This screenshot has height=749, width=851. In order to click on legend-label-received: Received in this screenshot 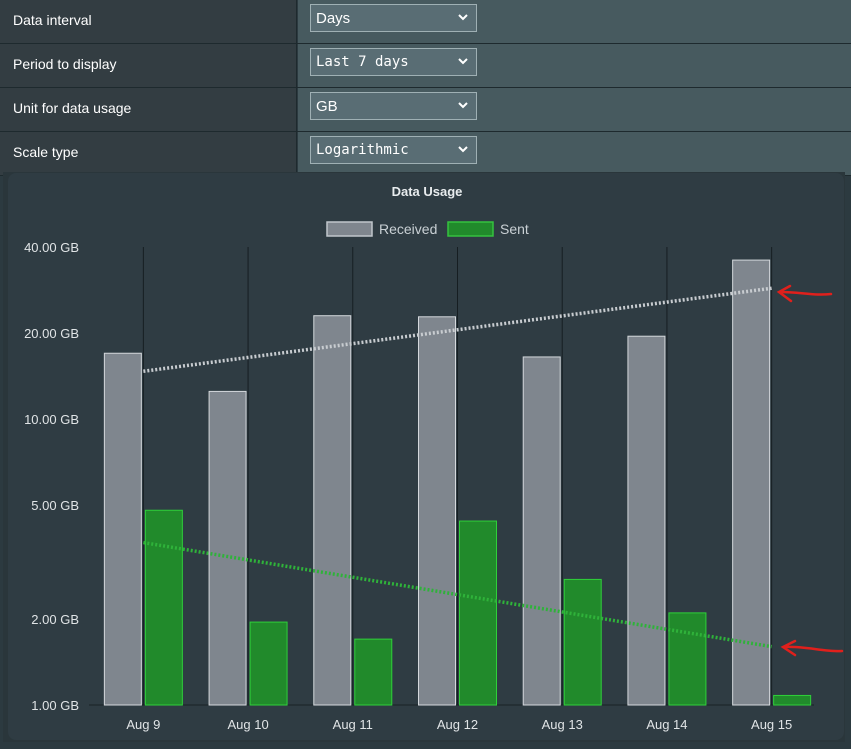, I will do `click(408, 229)`.